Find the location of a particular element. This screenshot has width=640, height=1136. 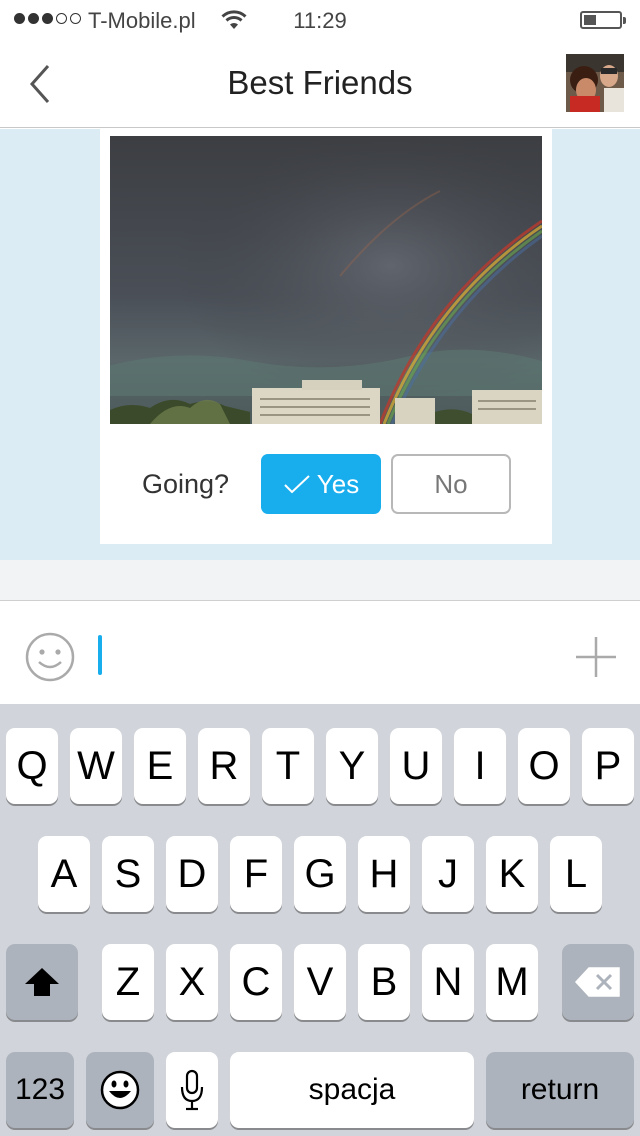

battery-icon is located at coordinates (603, 20).